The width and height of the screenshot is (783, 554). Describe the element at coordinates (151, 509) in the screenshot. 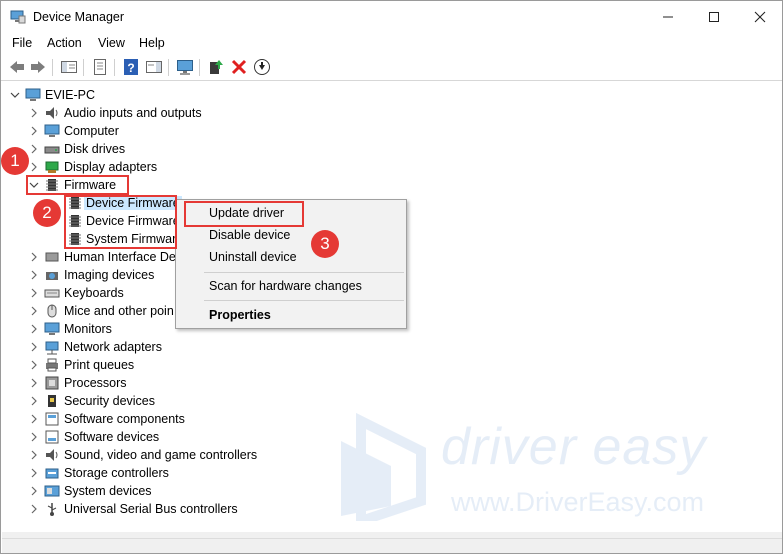

I see `tree-item-label: Universal Serial Bus controllers` at that location.